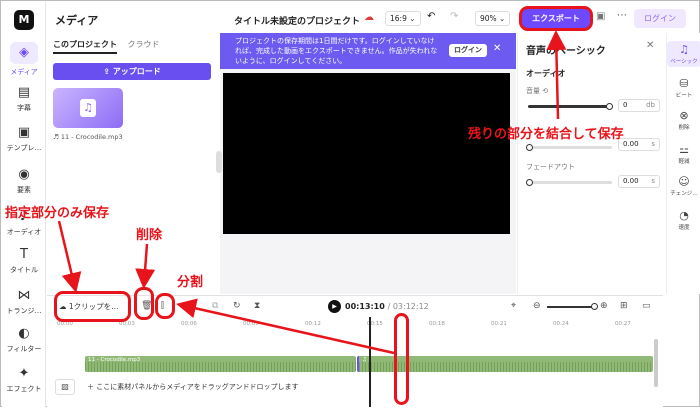 The height and width of the screenshot is (408, 700). What do you see at coordinates (569, 182) in the screenshot?
I see `fade-out-slider` at bounding box center [569, 182].